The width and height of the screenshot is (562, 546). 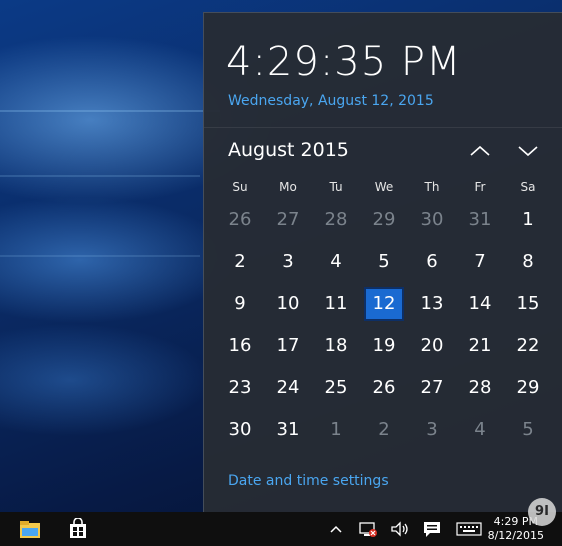 I want to click on action-center-button, so click(x=432, y=529).